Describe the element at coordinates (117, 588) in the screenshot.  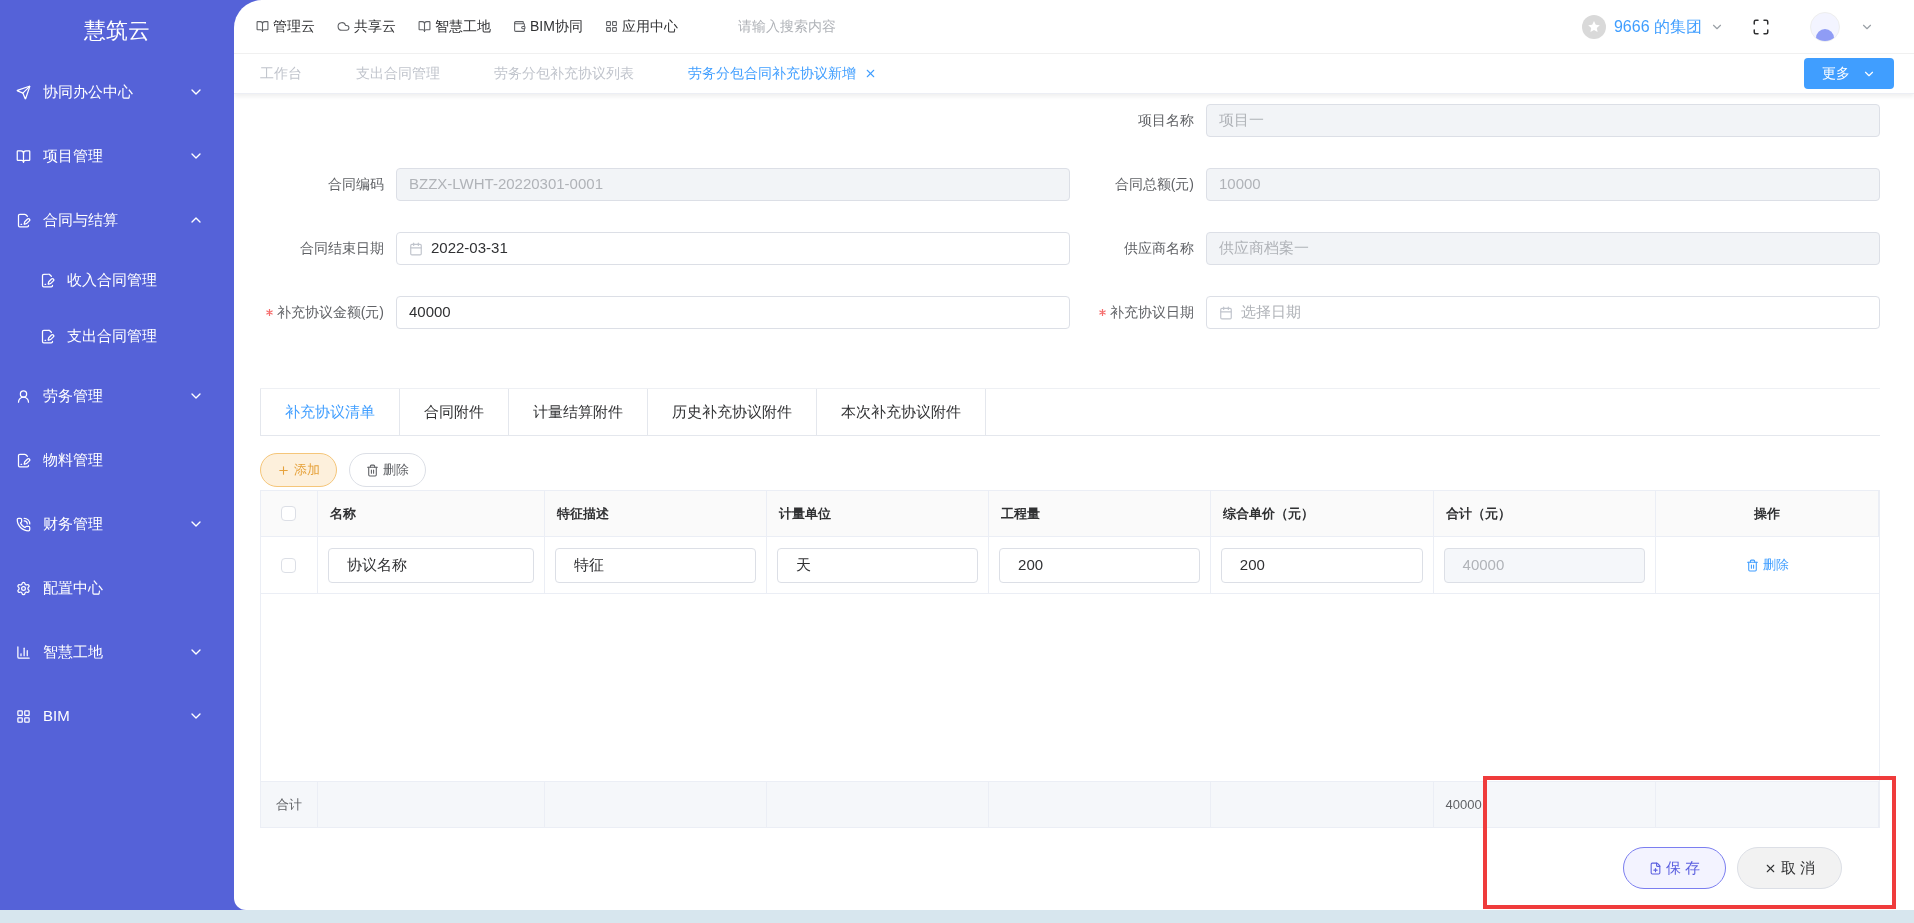
I see `sidebar-item: 配置中心` at that location.